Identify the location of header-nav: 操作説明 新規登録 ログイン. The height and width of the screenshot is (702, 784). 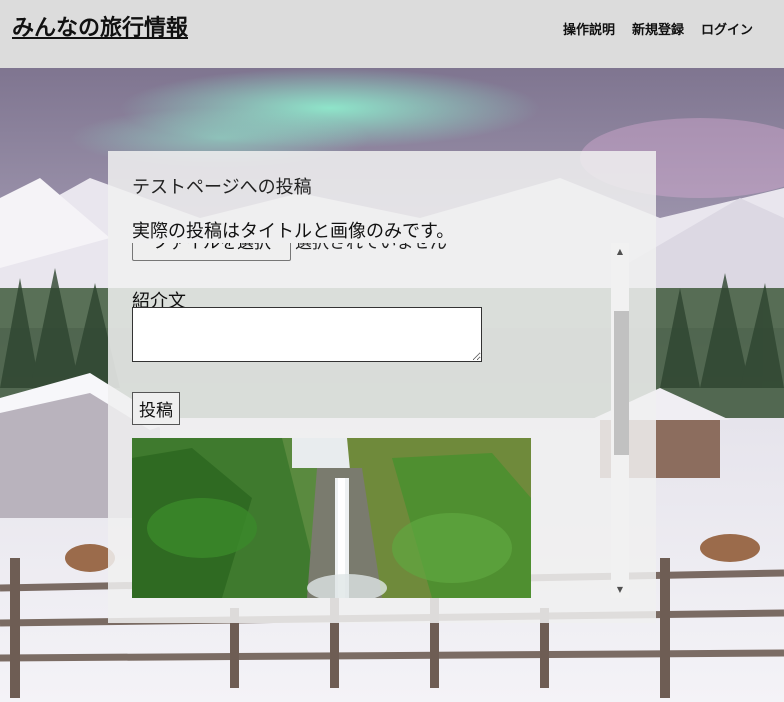
(673, 28).